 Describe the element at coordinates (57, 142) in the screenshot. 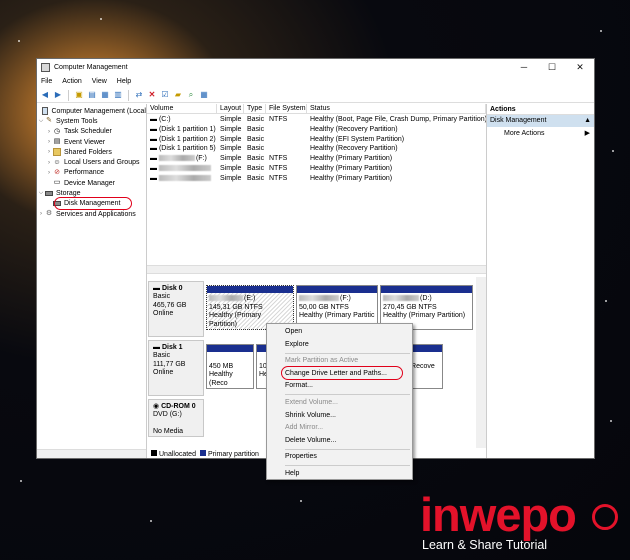

I see `event-log-icon: ▤` at that location.